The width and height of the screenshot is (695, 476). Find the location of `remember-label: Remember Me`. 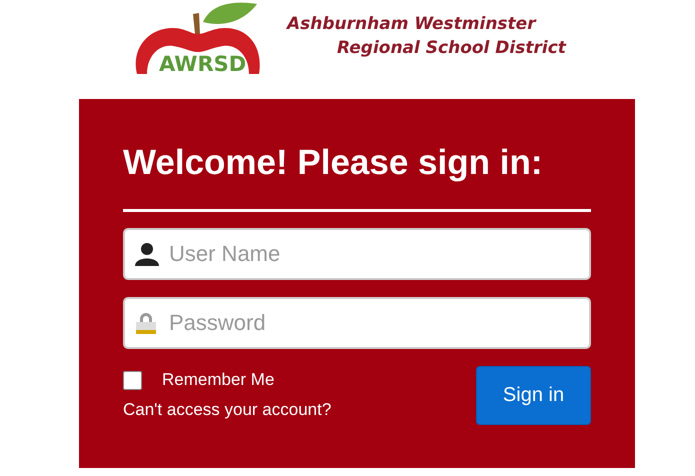

remember-label: Remember Me is located at coordinates (218, 380).